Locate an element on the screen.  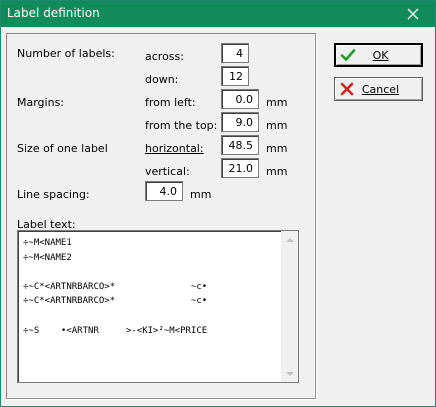
chevron-up-icon is located at coordinates (289, 239).